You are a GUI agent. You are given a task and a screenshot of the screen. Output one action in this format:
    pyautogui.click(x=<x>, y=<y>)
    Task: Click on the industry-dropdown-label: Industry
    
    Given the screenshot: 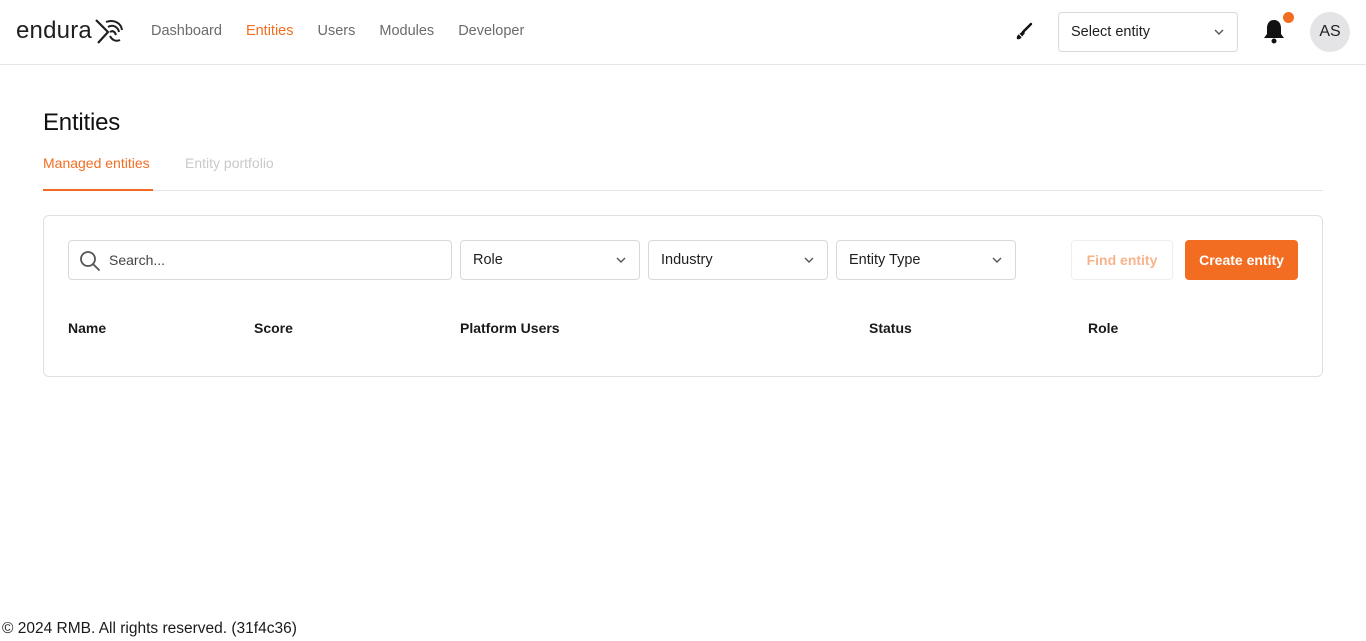 What is the action you would take?
    pyautogui.click(x=687, y=260)
    